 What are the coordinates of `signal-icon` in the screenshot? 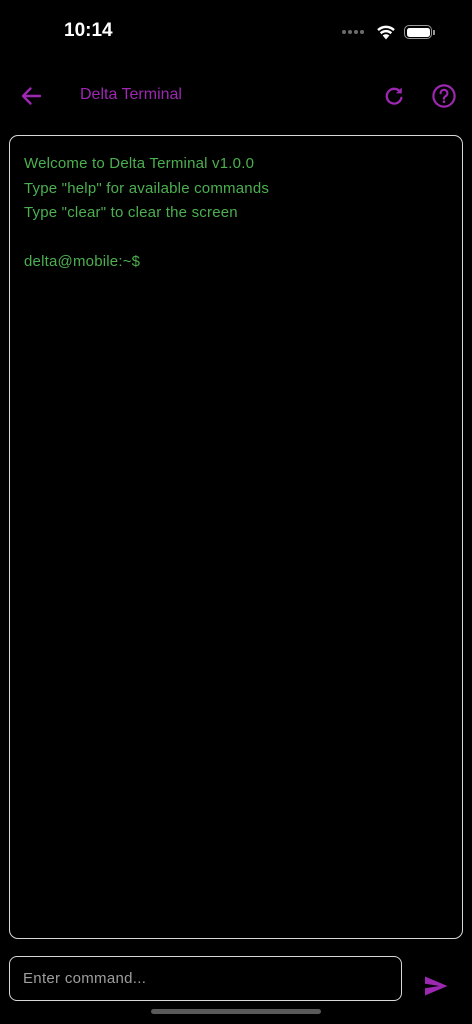 It's located at (353, 32).